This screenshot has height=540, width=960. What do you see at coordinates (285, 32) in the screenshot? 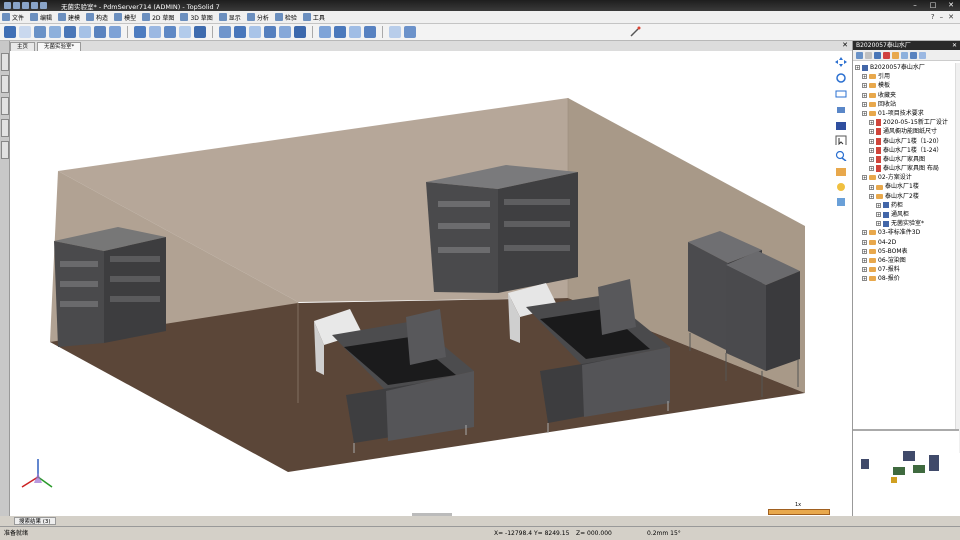
I see `thicken-icon` at bounding box center [285, 32].